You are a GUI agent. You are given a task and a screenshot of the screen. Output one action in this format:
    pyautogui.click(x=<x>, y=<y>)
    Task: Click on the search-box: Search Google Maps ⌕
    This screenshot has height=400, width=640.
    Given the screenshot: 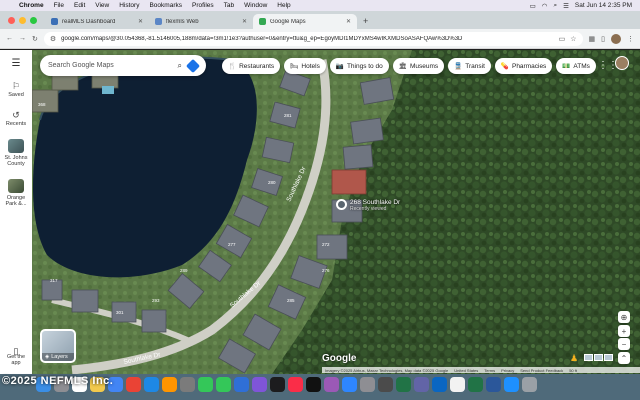 What is the action you would take?
    pyautogui.click(x=123, y=65)
    